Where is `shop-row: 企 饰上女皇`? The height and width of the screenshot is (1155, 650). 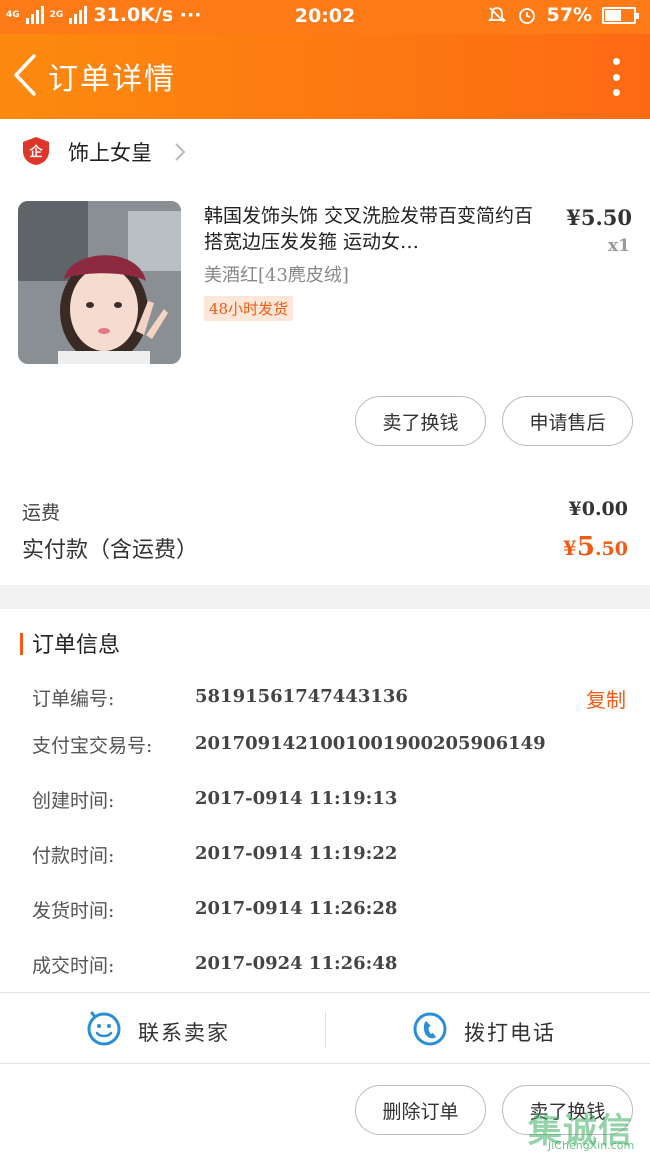
shop-row: 企 饰上女皇 is located at coordinates (325, 151).